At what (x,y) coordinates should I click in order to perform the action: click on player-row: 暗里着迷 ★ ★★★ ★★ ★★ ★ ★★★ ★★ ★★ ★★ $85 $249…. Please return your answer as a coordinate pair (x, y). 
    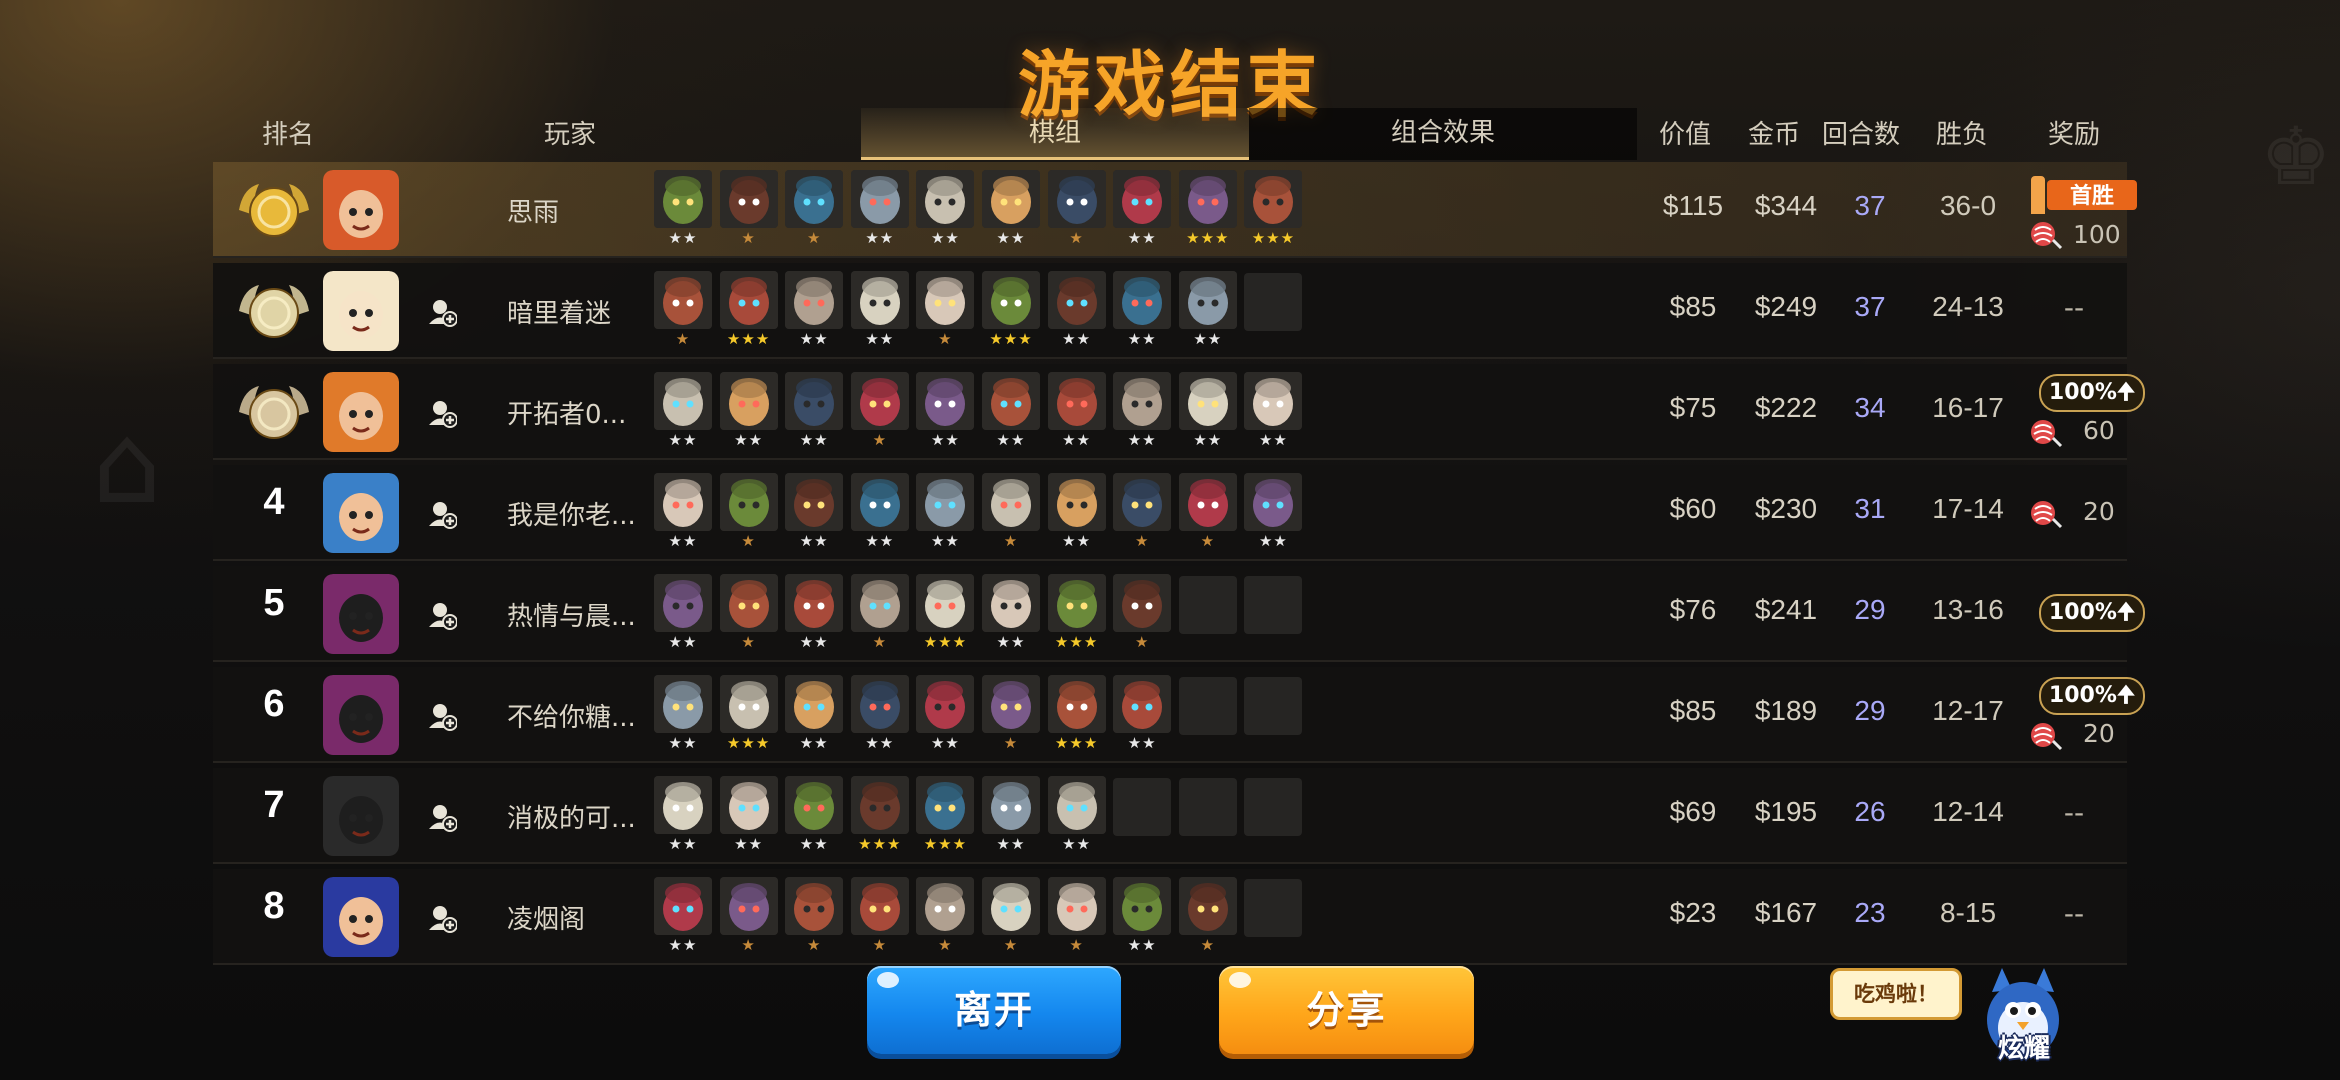
    Looking at the image, I should click on (1170, 311).